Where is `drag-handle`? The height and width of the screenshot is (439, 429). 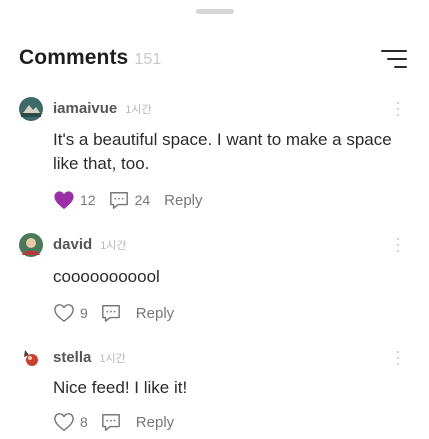 drag-handle is located at coordinates (215, 11).